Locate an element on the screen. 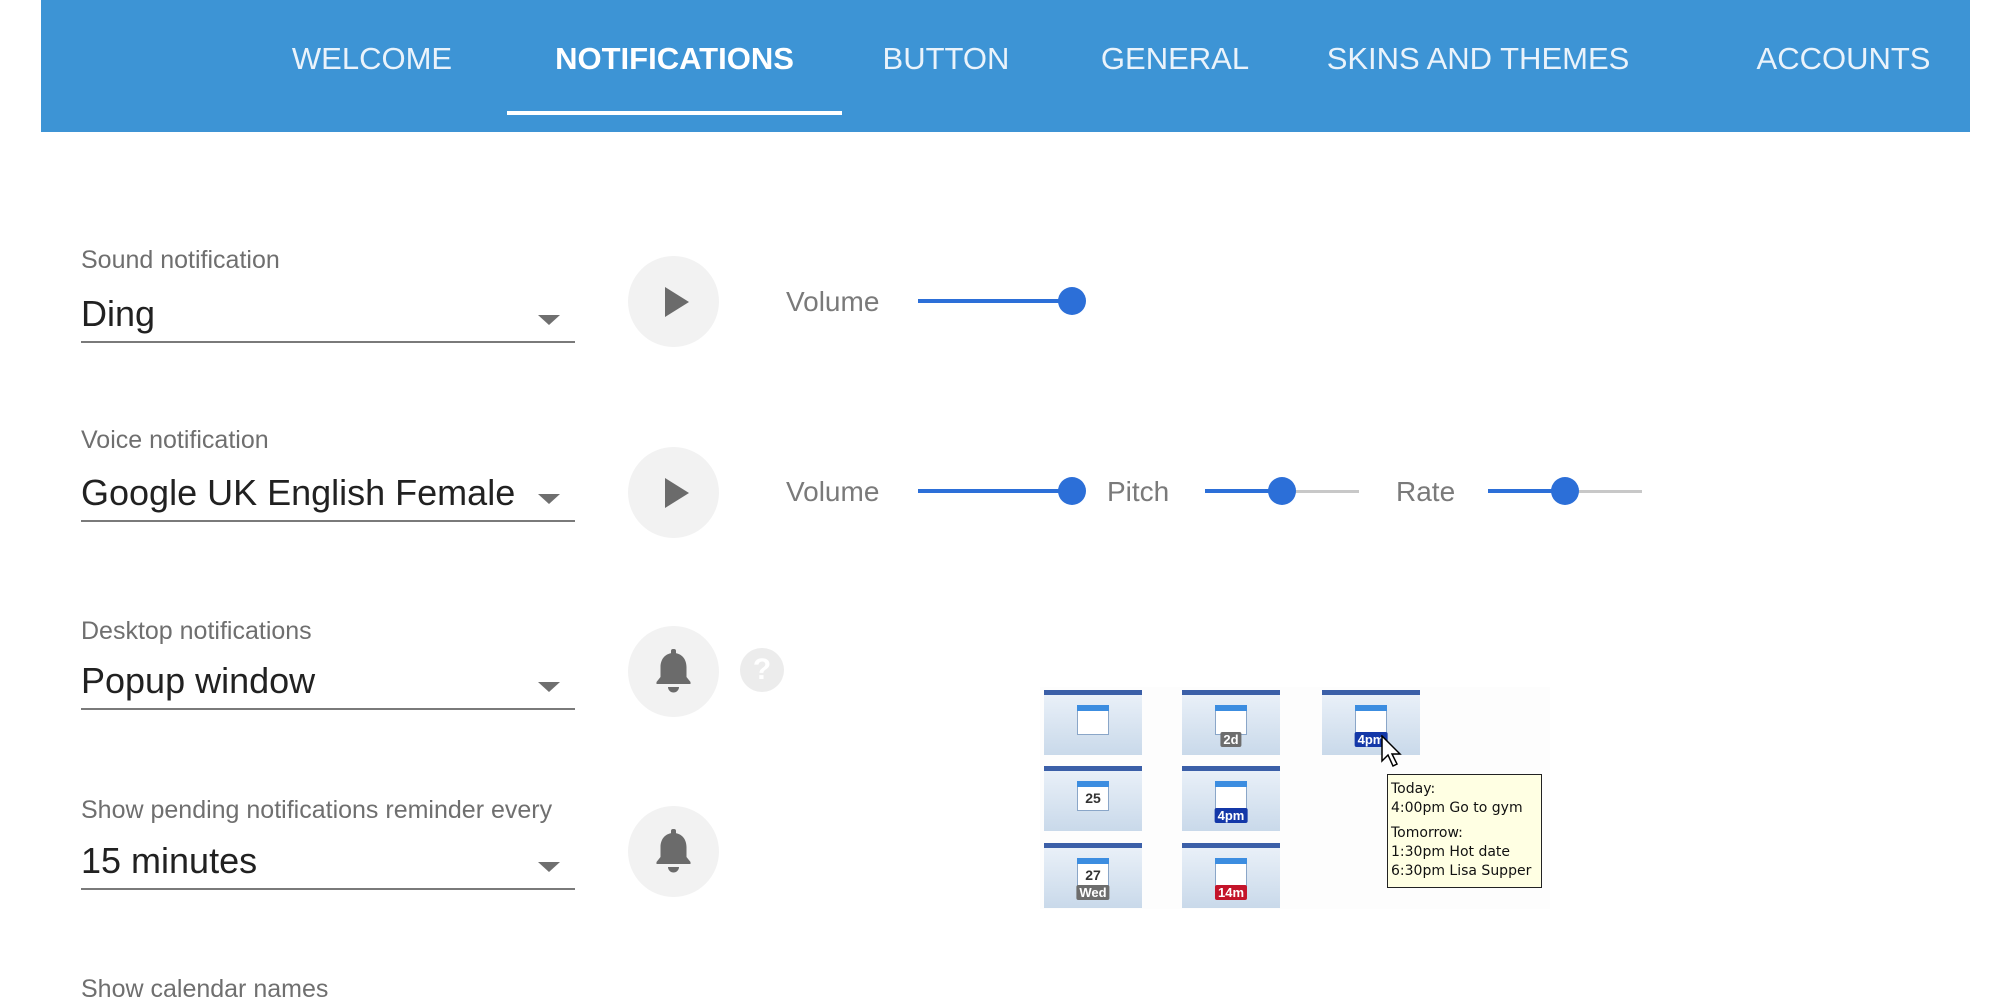 The height and width of the screenshot is (1004, 2000). voice-pitch-slider is located at coordinates (1282, 492).